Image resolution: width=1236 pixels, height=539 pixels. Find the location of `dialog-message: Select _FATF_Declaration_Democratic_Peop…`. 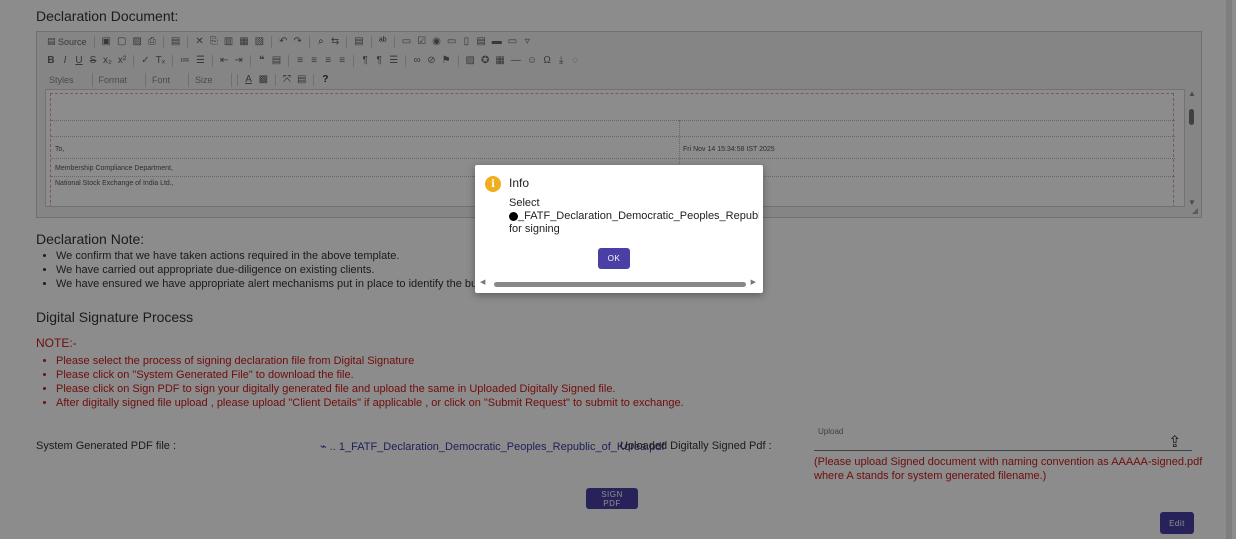

dialog-message: Select _FATF_Declaration_Democratic_Peop… is located at coordinates (634, 216).